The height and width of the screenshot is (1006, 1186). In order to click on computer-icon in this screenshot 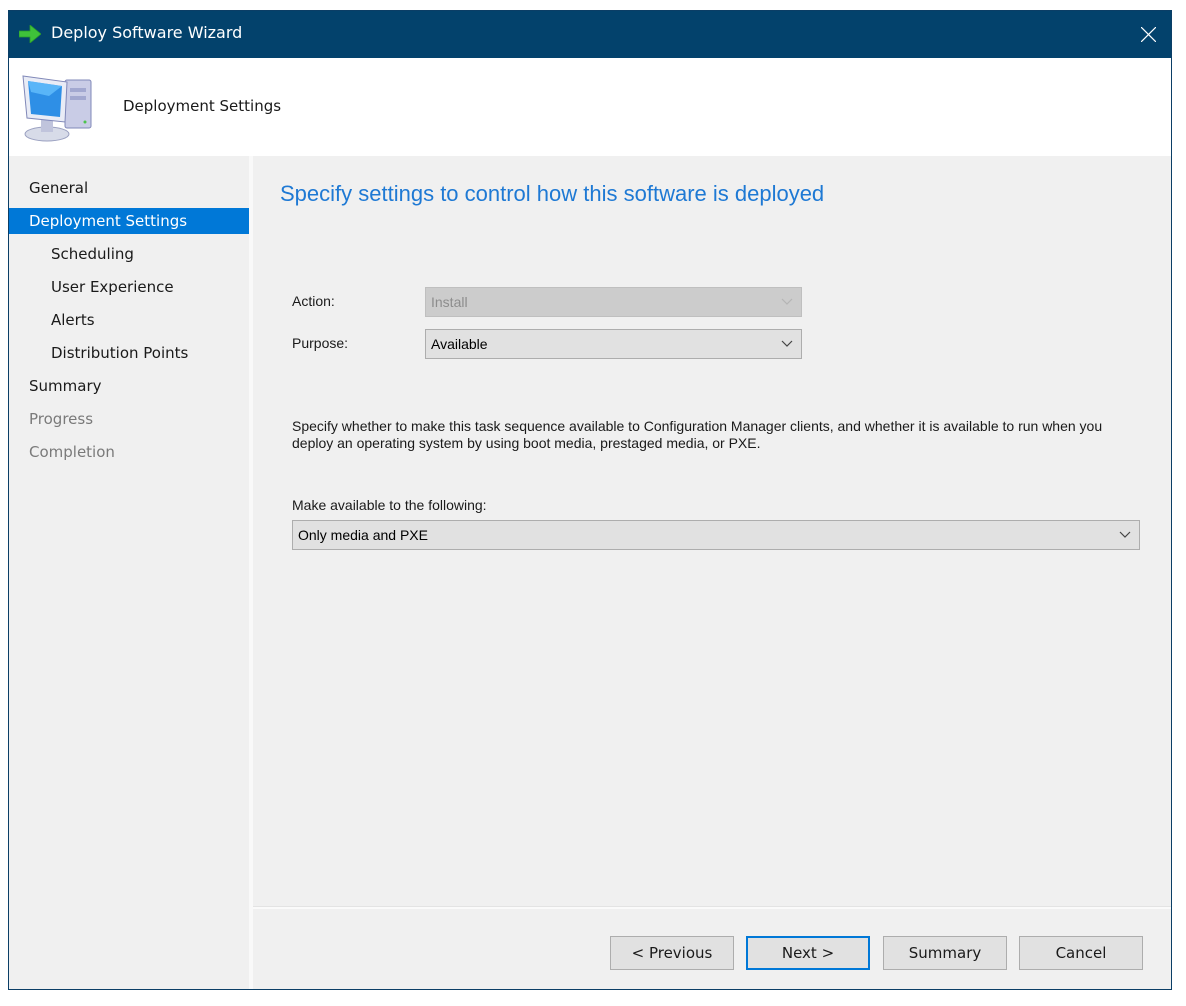, I will do `click(57, 108)`.